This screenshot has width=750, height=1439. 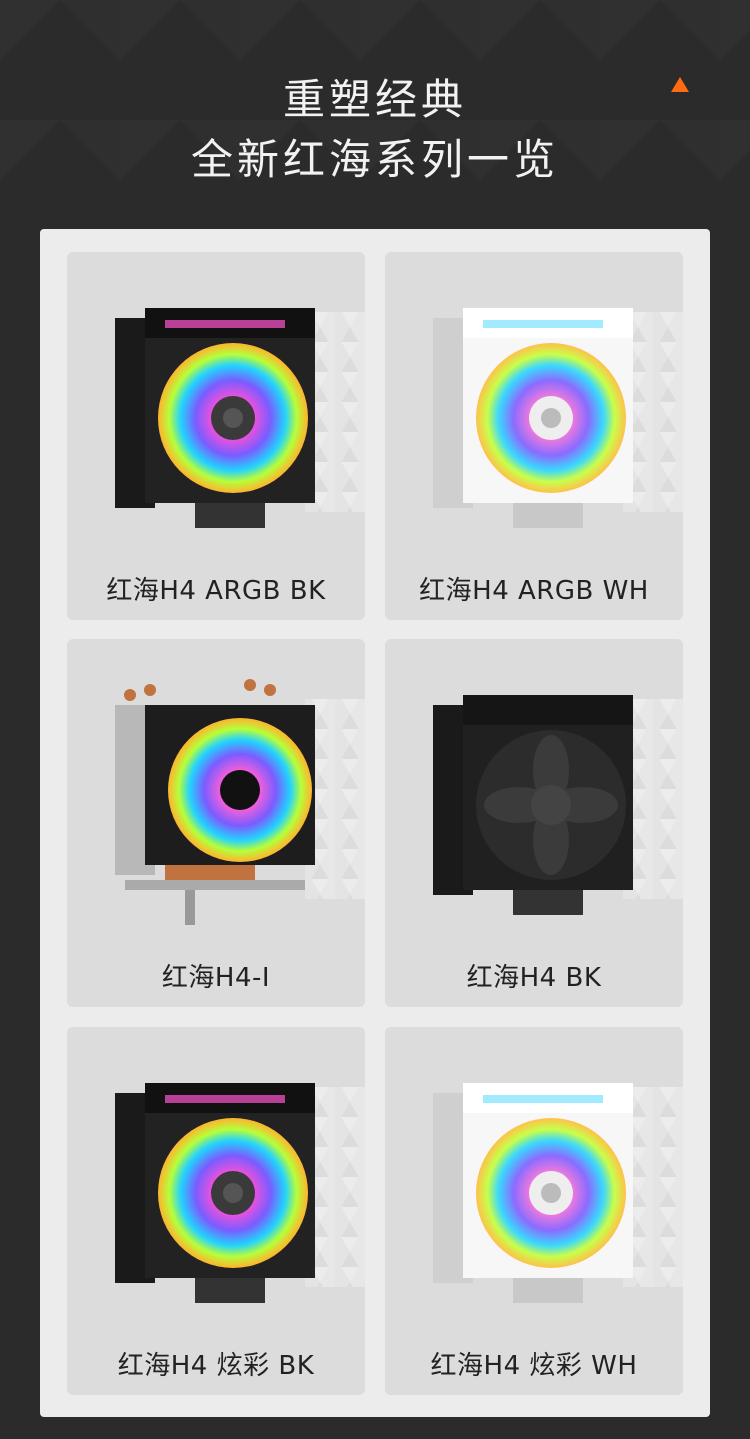 What do you see at coordinates (216, 978) in the screenshot?
I see `product-label: 红海H4-I` at bounding box center [216, 978].